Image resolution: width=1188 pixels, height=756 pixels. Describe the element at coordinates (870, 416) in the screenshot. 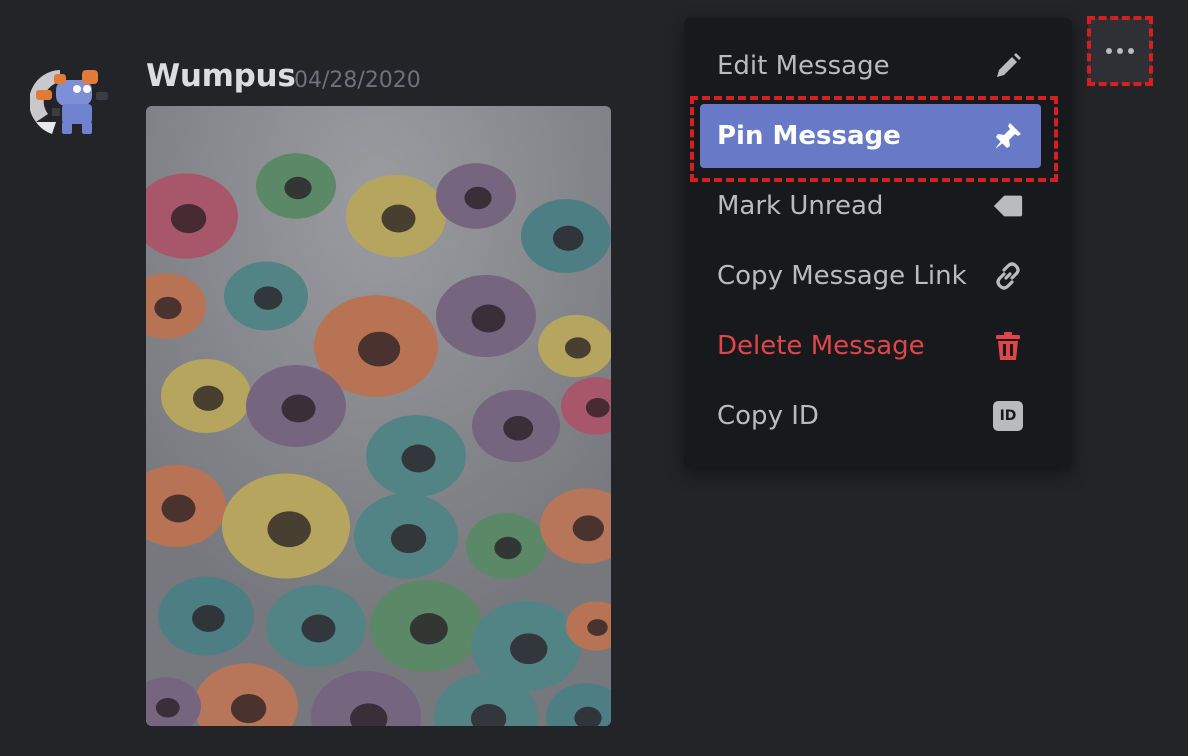

I see `menu-item-copy-id: Copy ID ID` at that location.